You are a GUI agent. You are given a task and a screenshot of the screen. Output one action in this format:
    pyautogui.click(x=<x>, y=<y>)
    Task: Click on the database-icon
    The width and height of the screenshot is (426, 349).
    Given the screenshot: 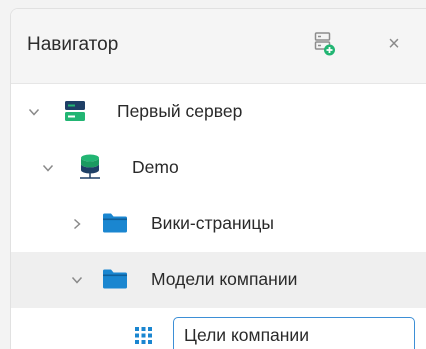 What is the action you would take?
    pyautogui.click(x=90, y=166)
    